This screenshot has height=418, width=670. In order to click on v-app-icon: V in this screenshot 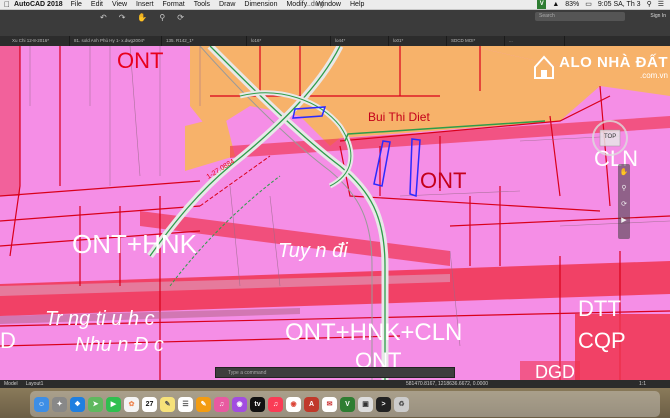, I will do `click(542, 4)`.